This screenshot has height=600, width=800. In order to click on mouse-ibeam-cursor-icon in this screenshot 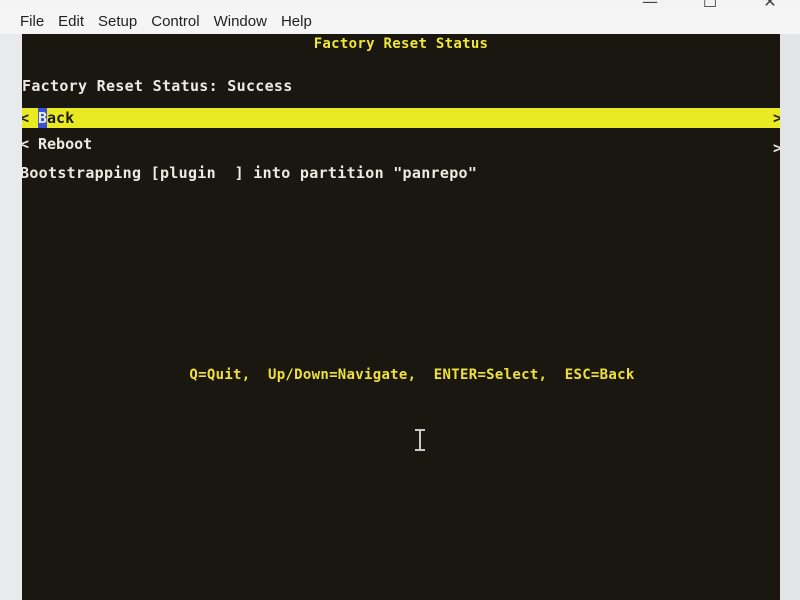, I will do `click(420, 440)`.